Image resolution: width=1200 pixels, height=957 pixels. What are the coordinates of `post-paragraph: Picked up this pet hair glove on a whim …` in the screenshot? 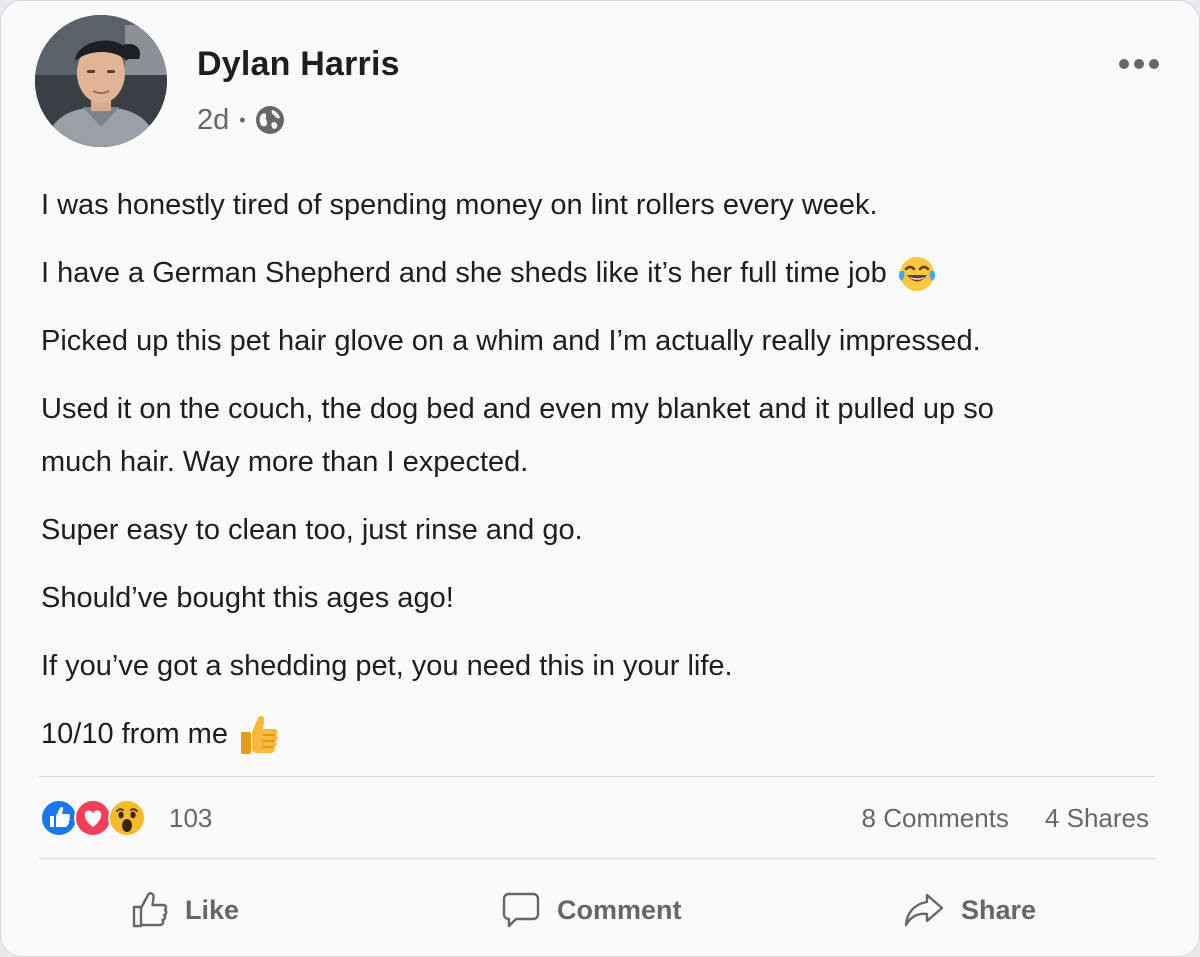 It's located at (601, 341).